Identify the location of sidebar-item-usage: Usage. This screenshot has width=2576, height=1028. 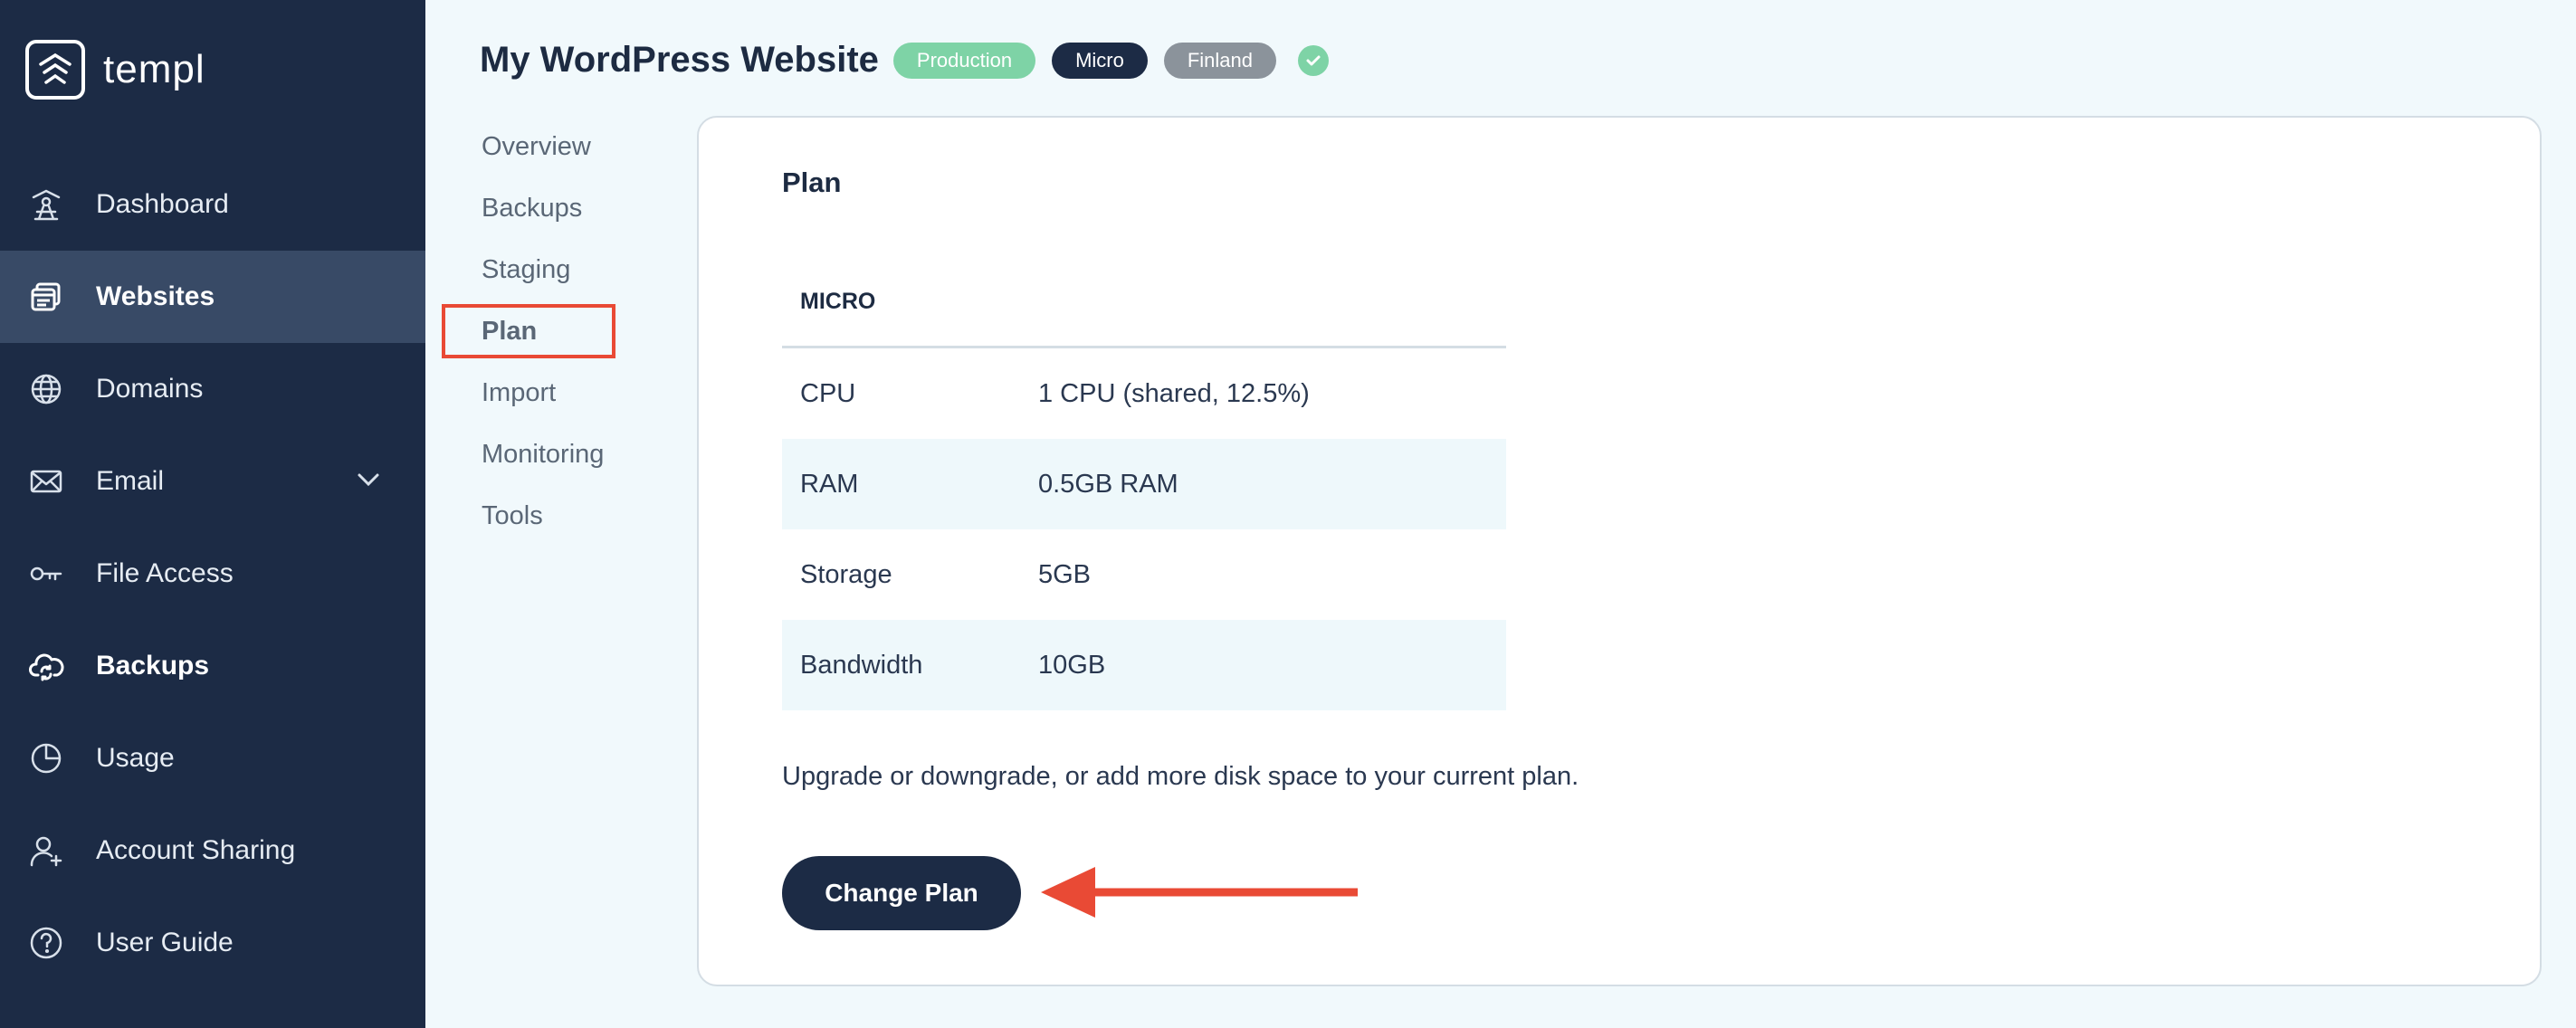
(213, 758).